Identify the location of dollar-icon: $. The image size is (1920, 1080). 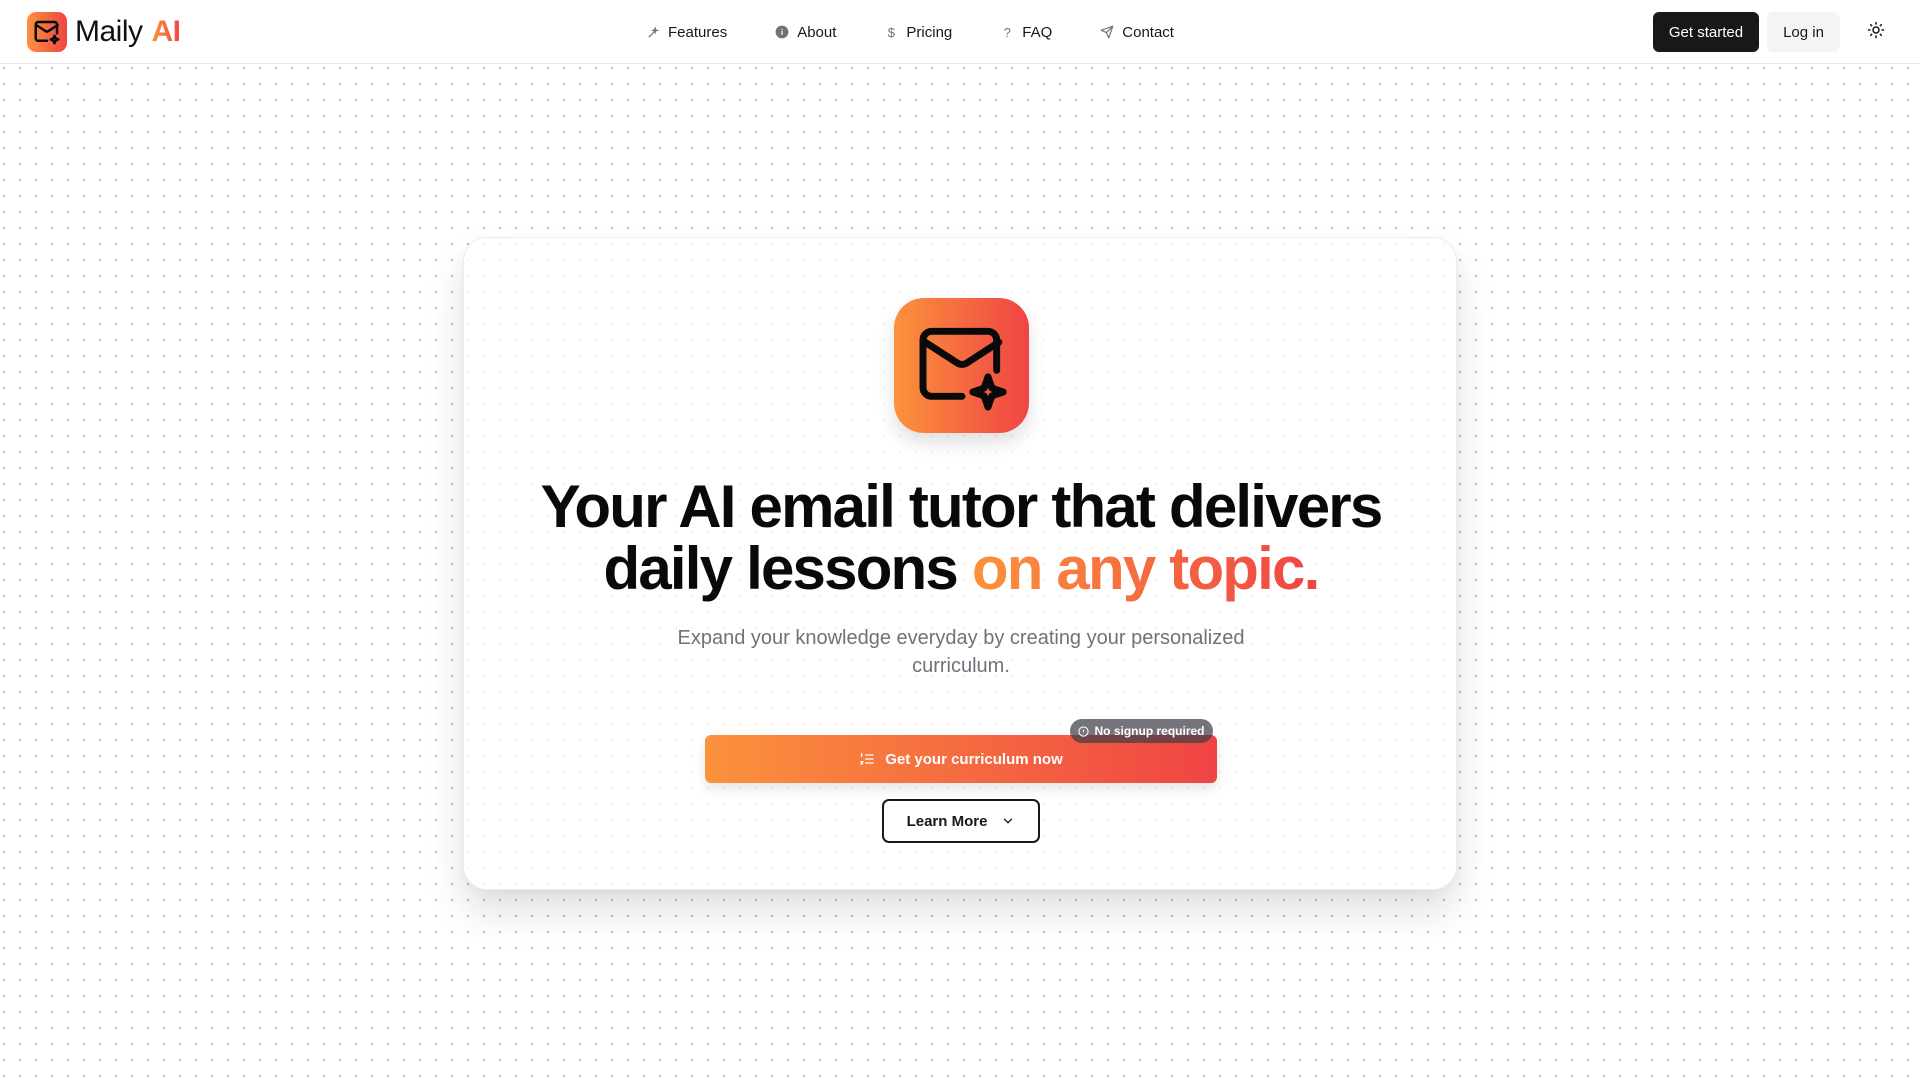
(891, 32).